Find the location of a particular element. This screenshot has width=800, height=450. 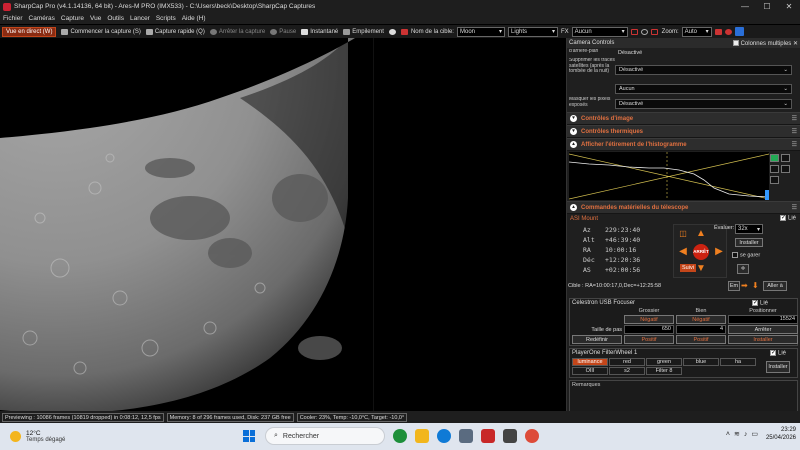

slew-west-button: ◀ is located at coordinates (683, 252).